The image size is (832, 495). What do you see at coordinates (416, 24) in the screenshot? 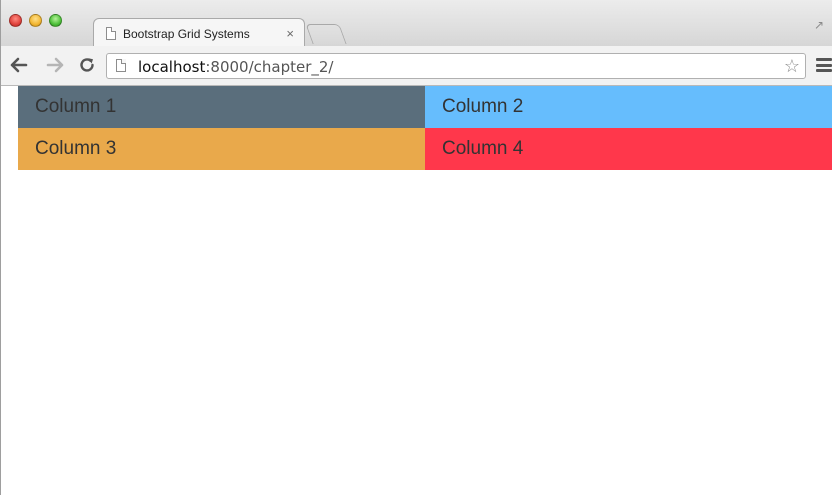
I see `title-bar: Bootstrap Grid Systems × ↗` at bounding box center [416, 24].